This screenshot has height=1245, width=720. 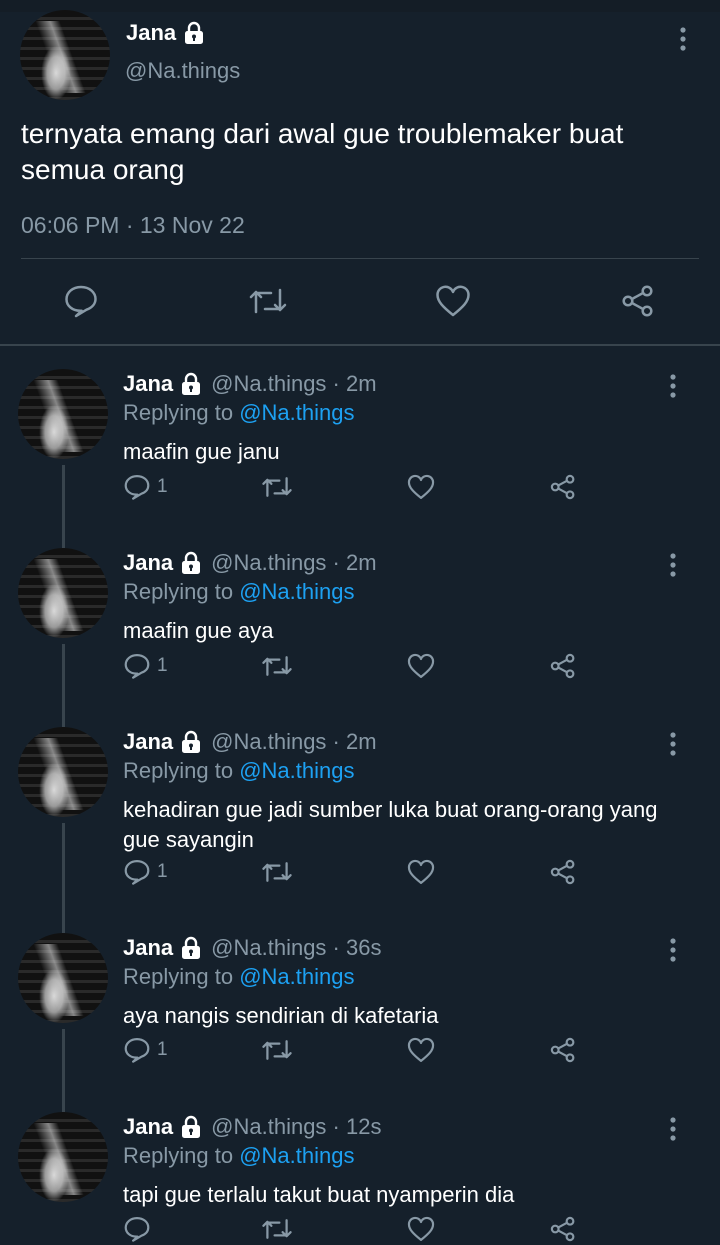 What do you see at coordinates (281, 1015) in the screenshot?
I see `reply-text: aya nangis sendirian di kafetaria` at bounding box center [281, 1015].